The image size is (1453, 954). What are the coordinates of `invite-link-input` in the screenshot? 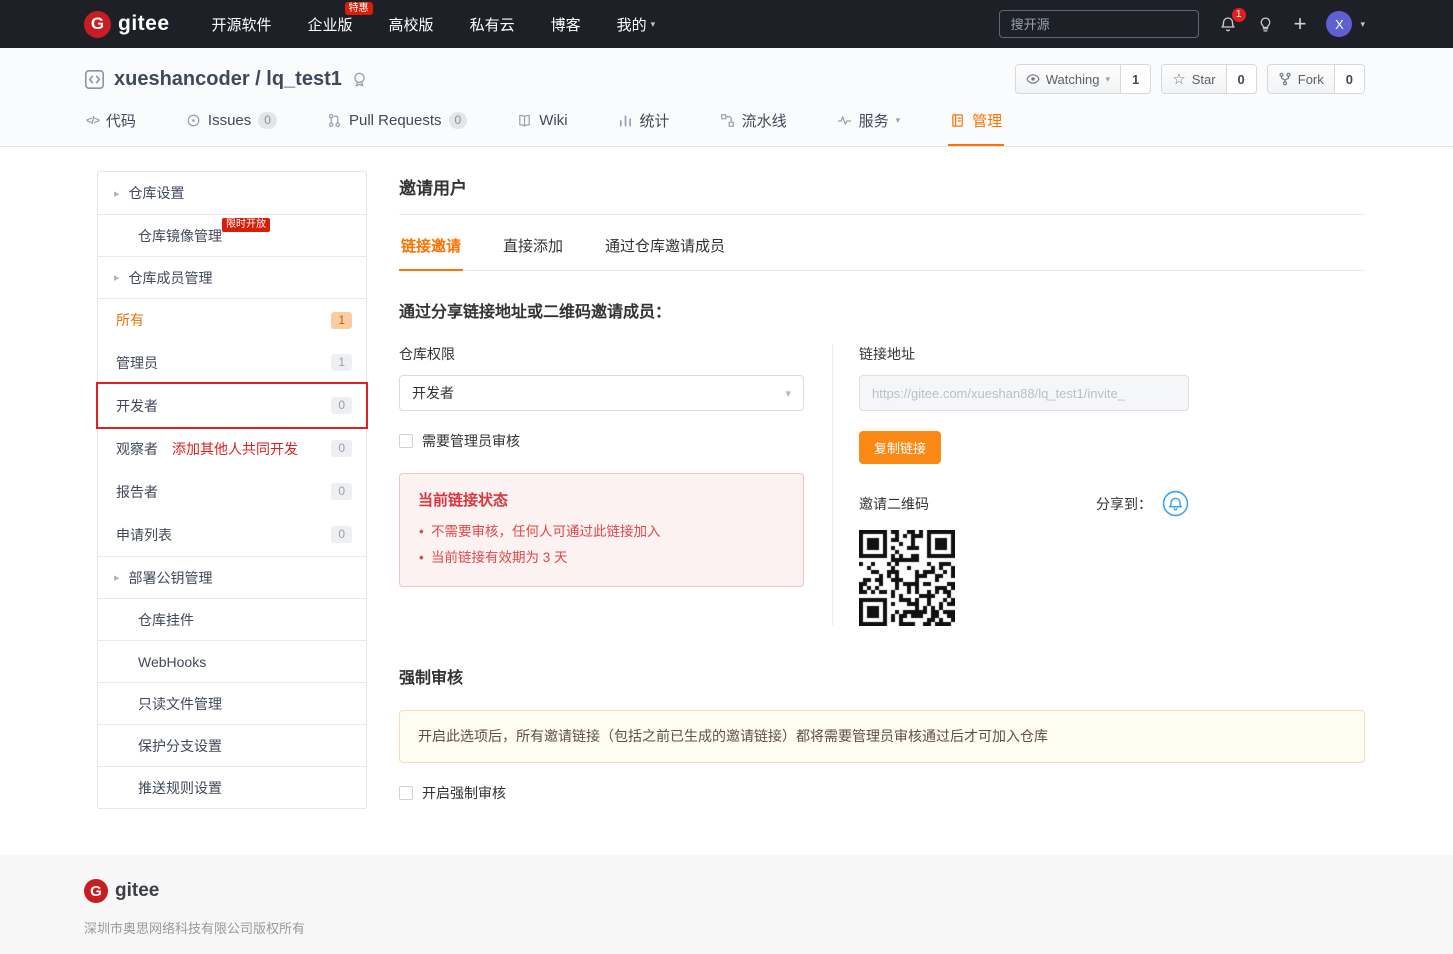 It's located at (1024, 393).